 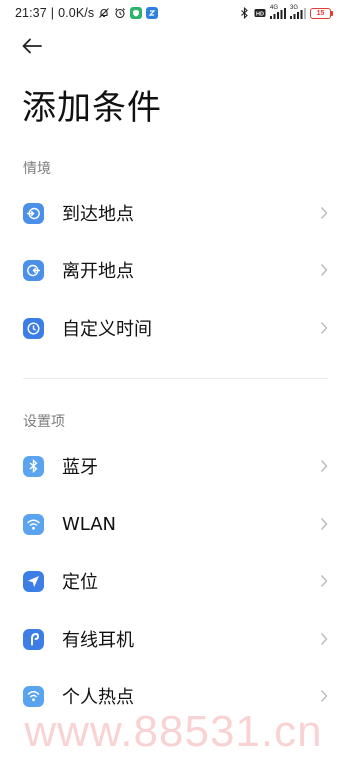 I want to click on alarm-clock-icon, so click(x=120, y=13).